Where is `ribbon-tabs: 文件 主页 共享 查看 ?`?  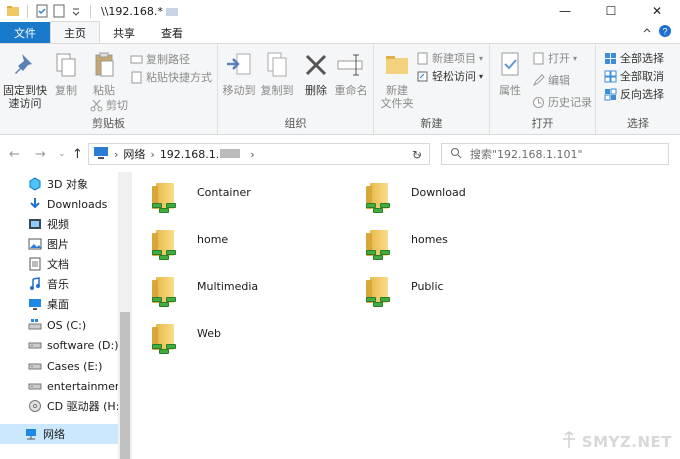
ribbon-tabs: 文件 主页 共享 查看 ? is located at coordinates (340, 32).